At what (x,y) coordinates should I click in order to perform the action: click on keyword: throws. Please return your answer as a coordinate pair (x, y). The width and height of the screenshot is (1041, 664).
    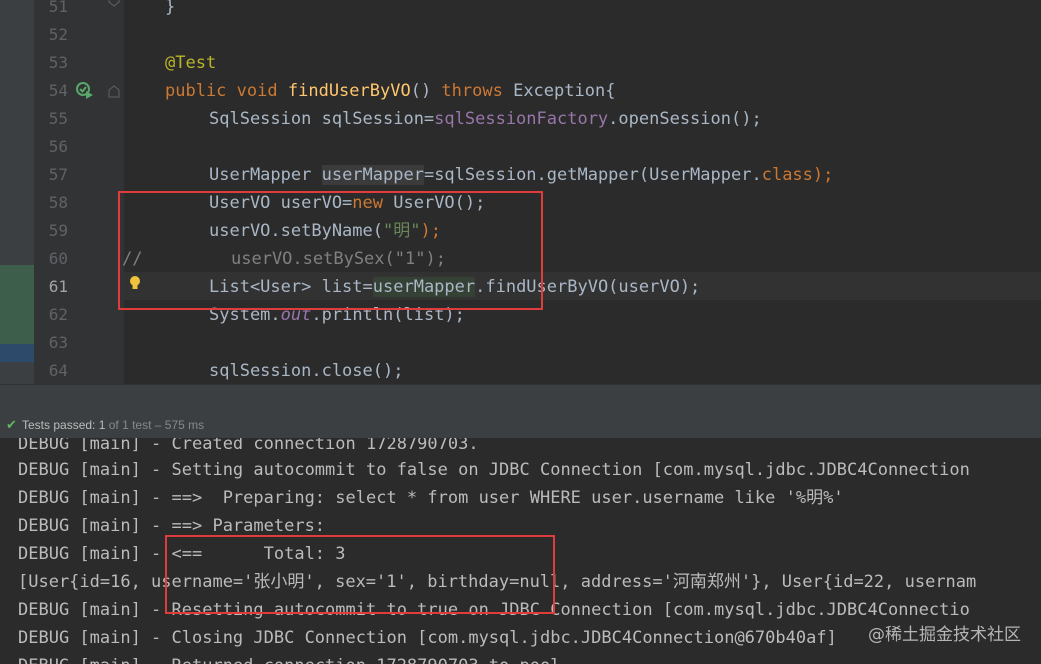
    Looking at the image, I should click on (472, 91).